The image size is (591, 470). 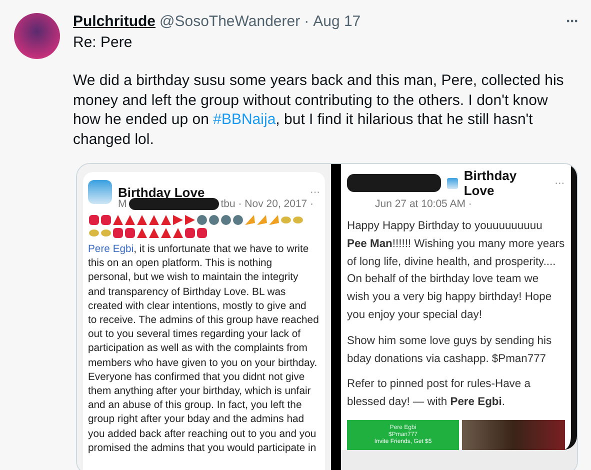 I want to click on subject-line: Re: Pere, so click(x=103, y=42).